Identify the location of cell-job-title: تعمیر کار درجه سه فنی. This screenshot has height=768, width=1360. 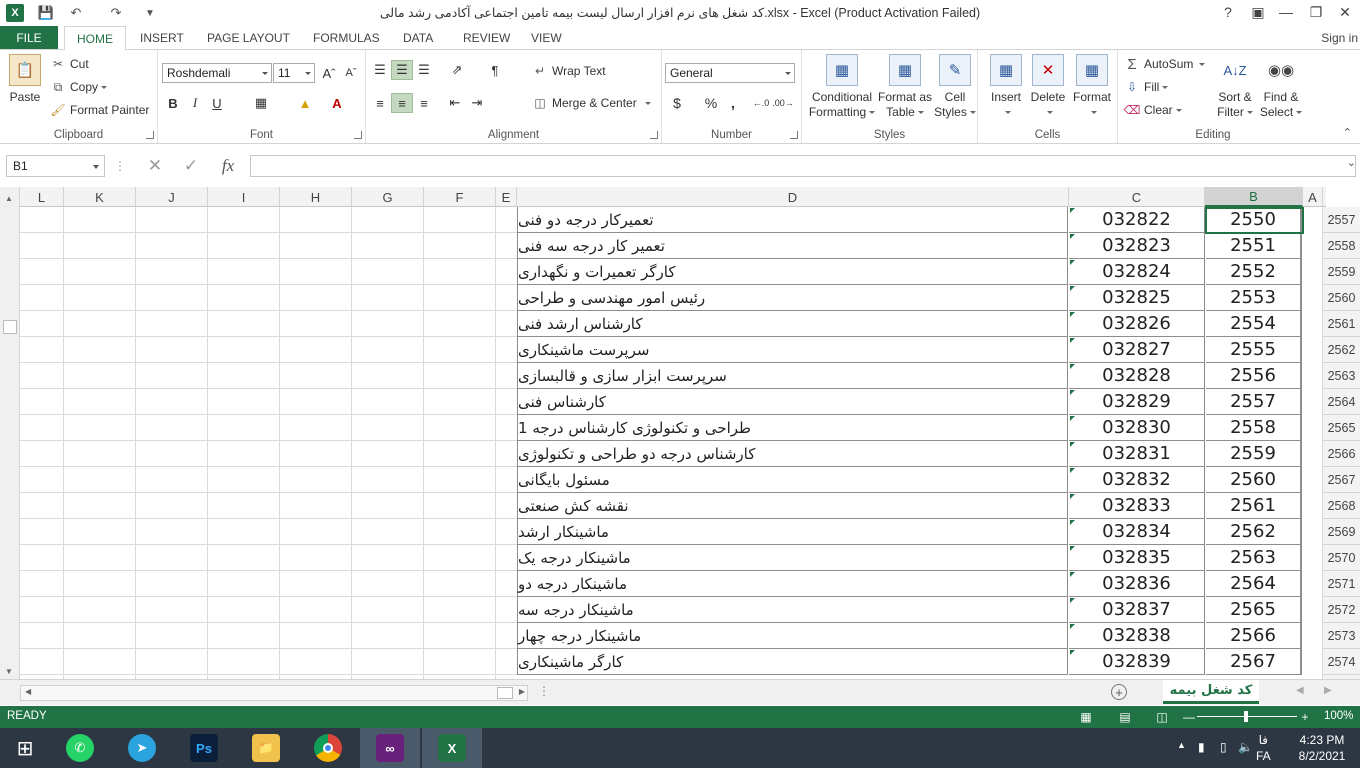
(792, 246).